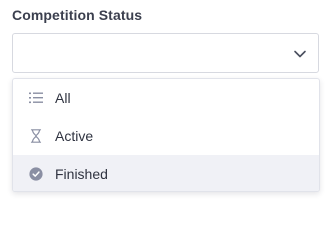 The image size is (333, 240). Describe the element at coordinates (36, 136) in the screenshot. I see `hourglass-icon` at that location.